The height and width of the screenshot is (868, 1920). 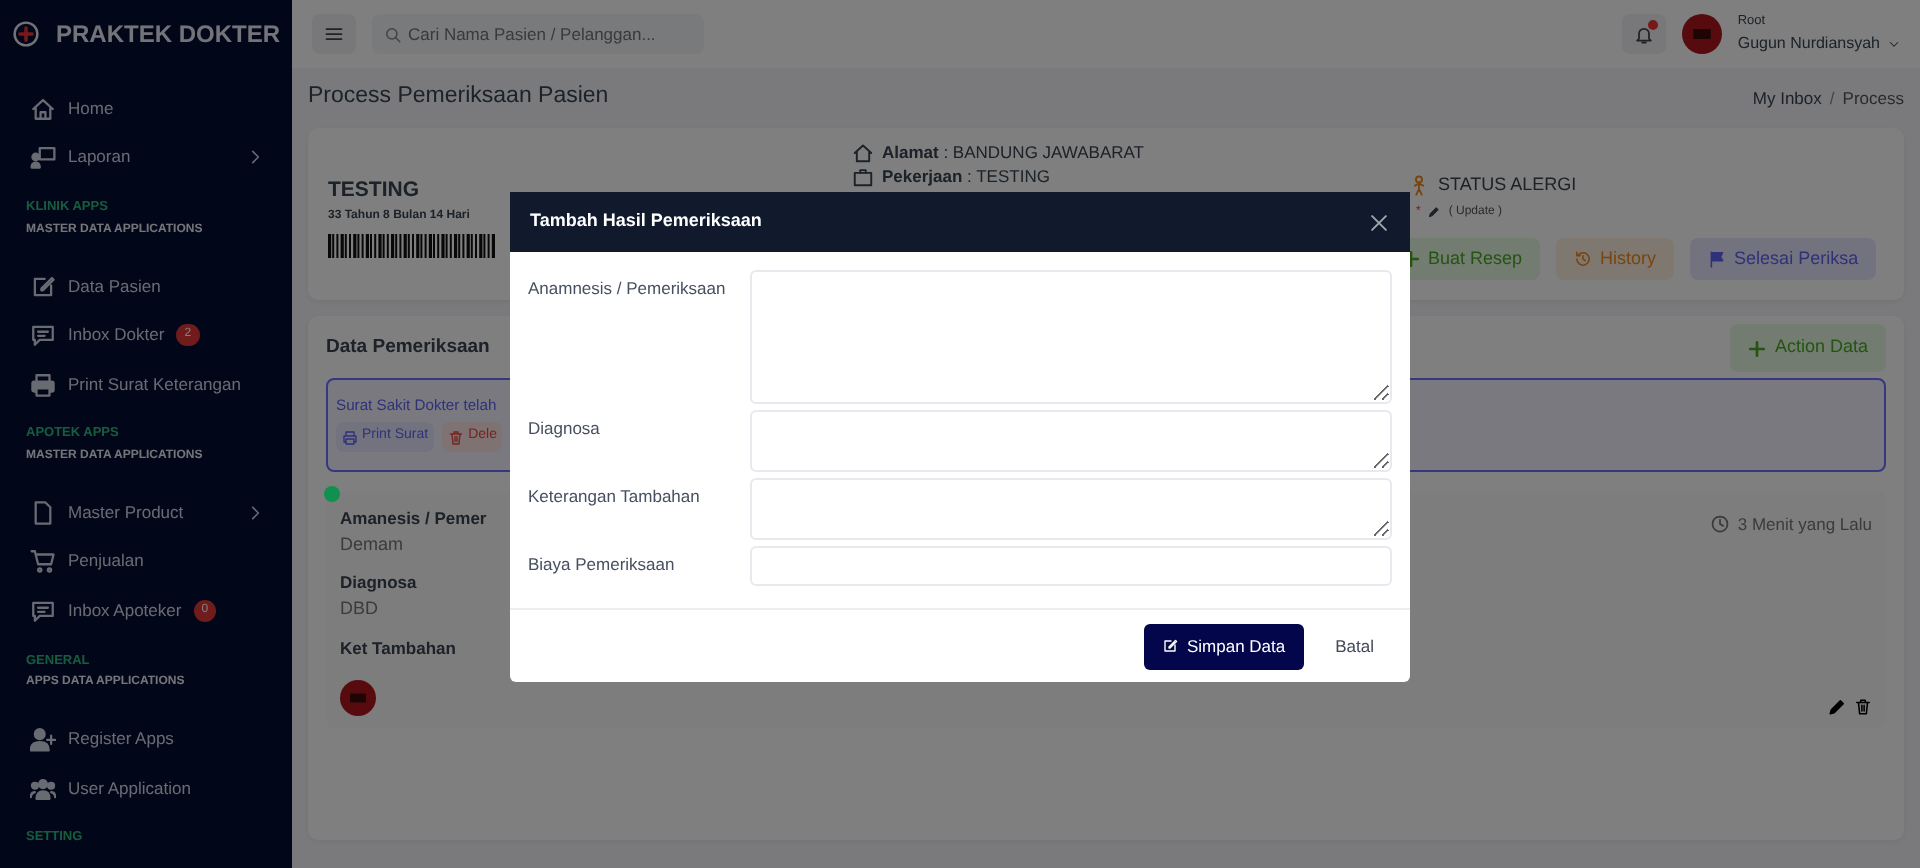 I want to click on user-name: Gugun Nurdiansyah, so click(x=1808, y=43).